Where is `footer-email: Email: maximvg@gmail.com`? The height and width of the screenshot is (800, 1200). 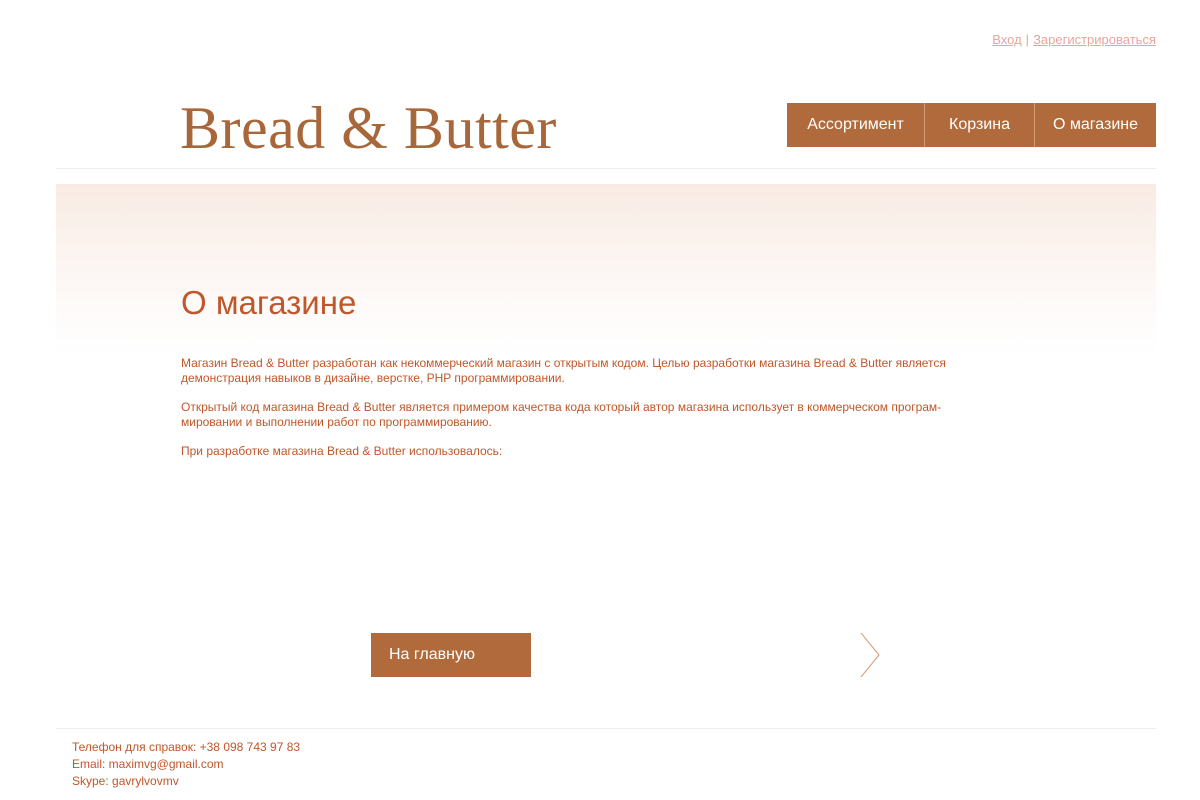
footer-email: Email: maximvg@gmail.com is located at coordinates (148, 764).